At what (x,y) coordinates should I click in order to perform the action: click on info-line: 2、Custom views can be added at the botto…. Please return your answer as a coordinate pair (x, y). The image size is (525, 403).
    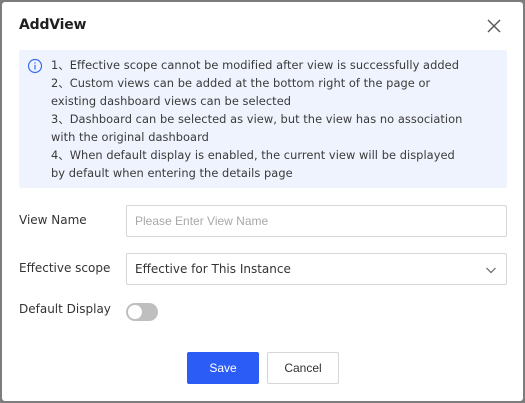
    Looking at the image, I should click on (241, 83).